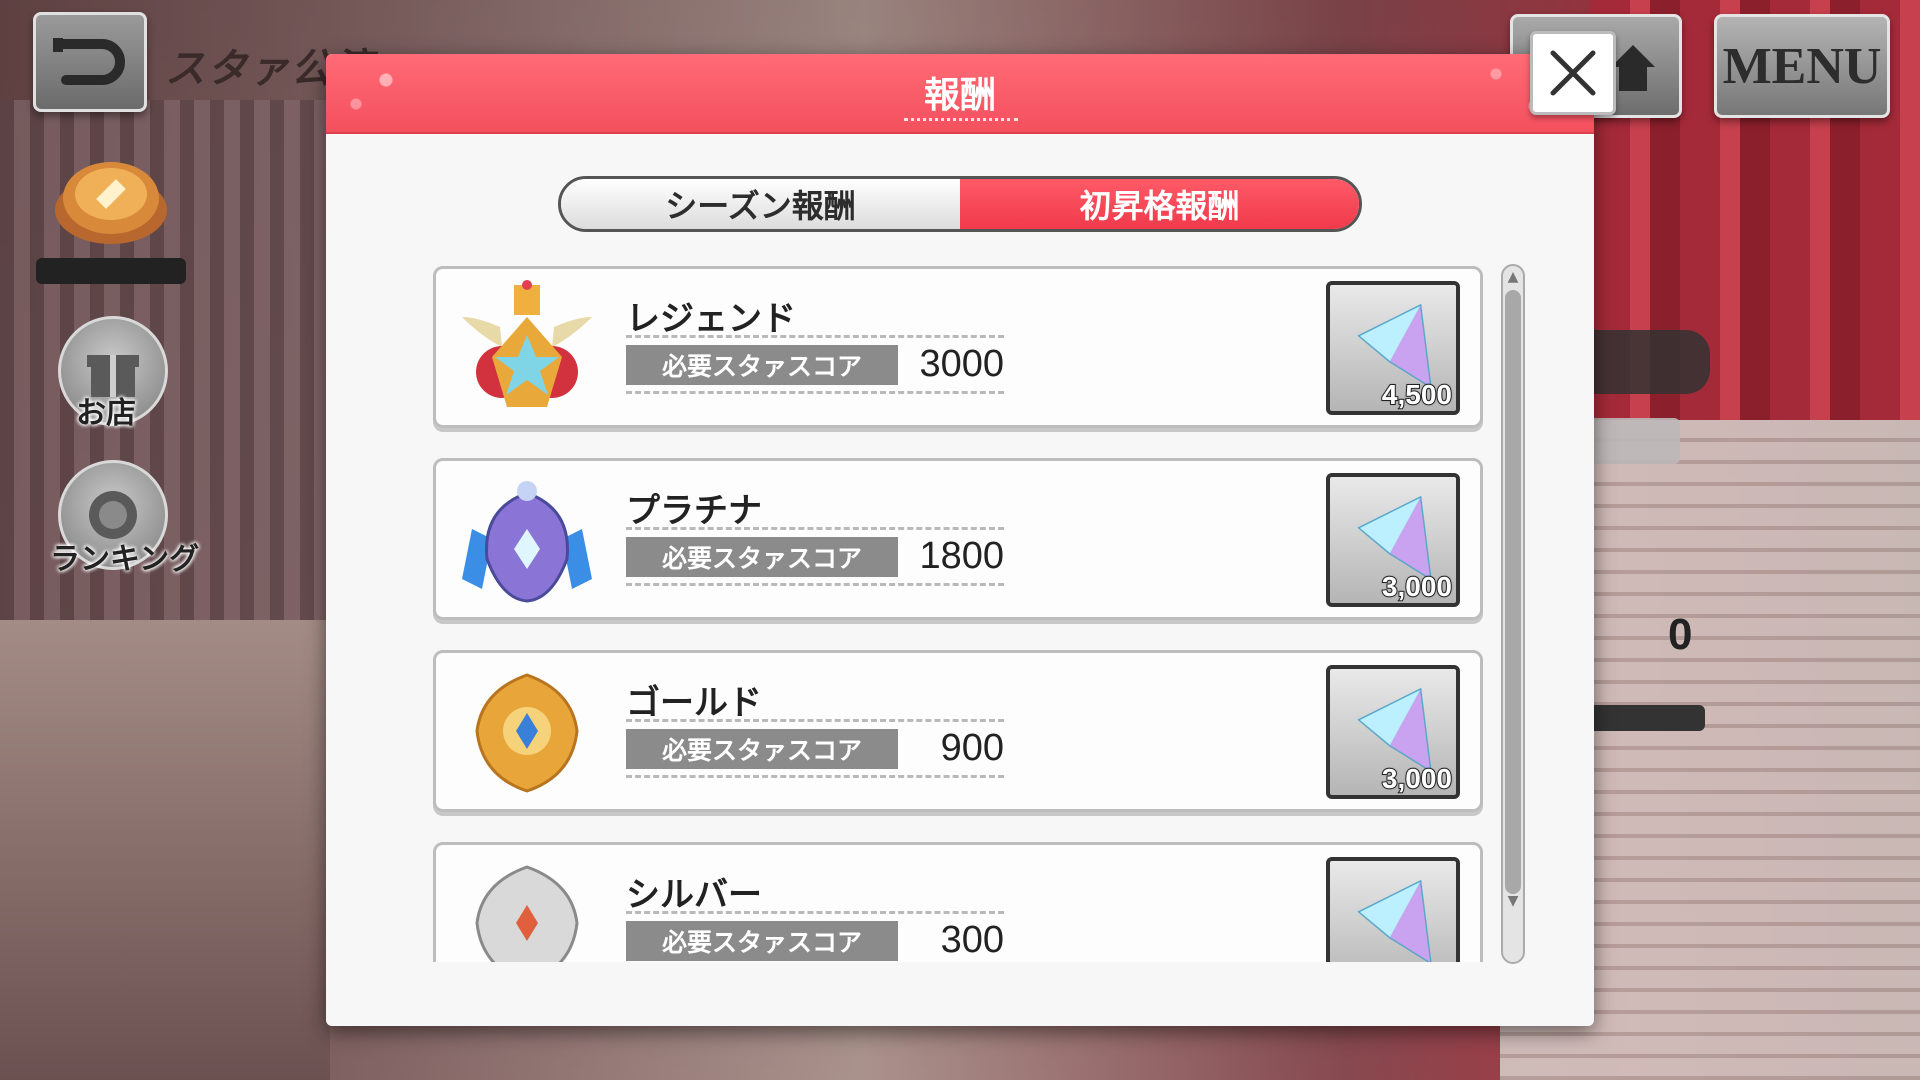 The height and width of the screenshot is (1080, 1920). I want to click on required-score-value: 1800, so click(961, 556).